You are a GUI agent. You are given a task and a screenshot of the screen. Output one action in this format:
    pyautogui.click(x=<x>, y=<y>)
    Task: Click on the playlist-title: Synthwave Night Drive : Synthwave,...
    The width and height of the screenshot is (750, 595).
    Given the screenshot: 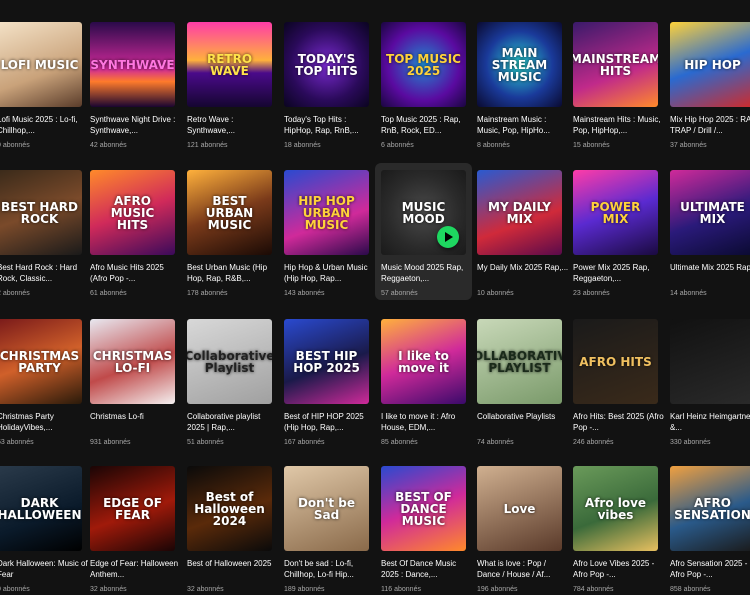 What is the action you would take?
    pyautogui.click(x=136, y=125)
    